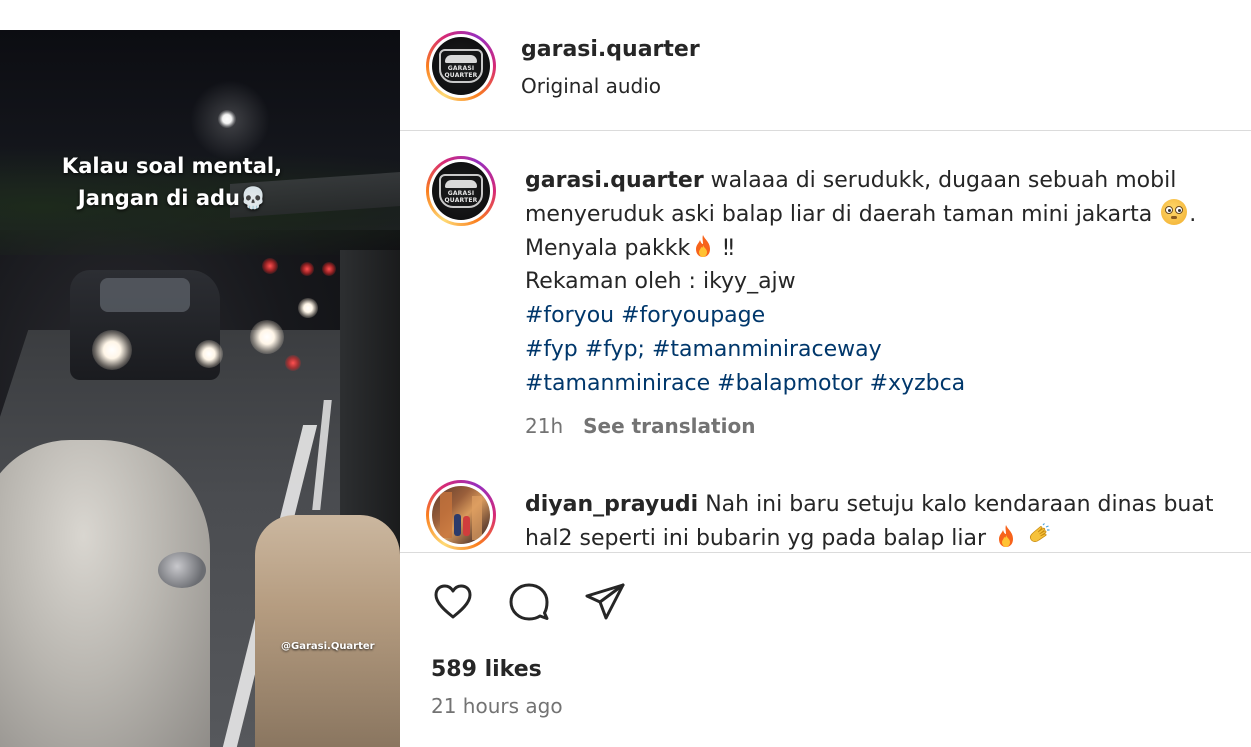  I want to click on caption-hashtags-2: #fyp #fyp; #tamanminiraceway, so click(703, 349).